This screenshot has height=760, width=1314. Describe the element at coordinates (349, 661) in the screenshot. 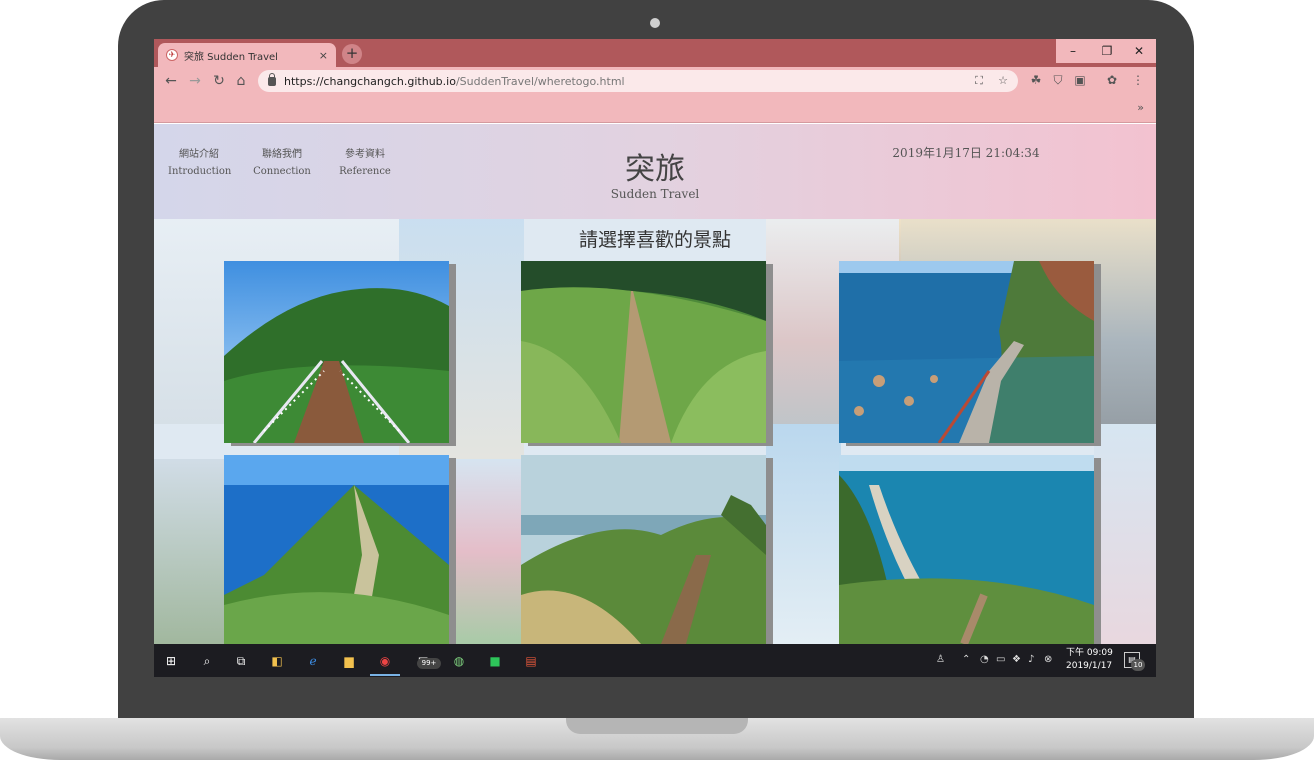

I see `file-explorer-icon: ▆` at that location.